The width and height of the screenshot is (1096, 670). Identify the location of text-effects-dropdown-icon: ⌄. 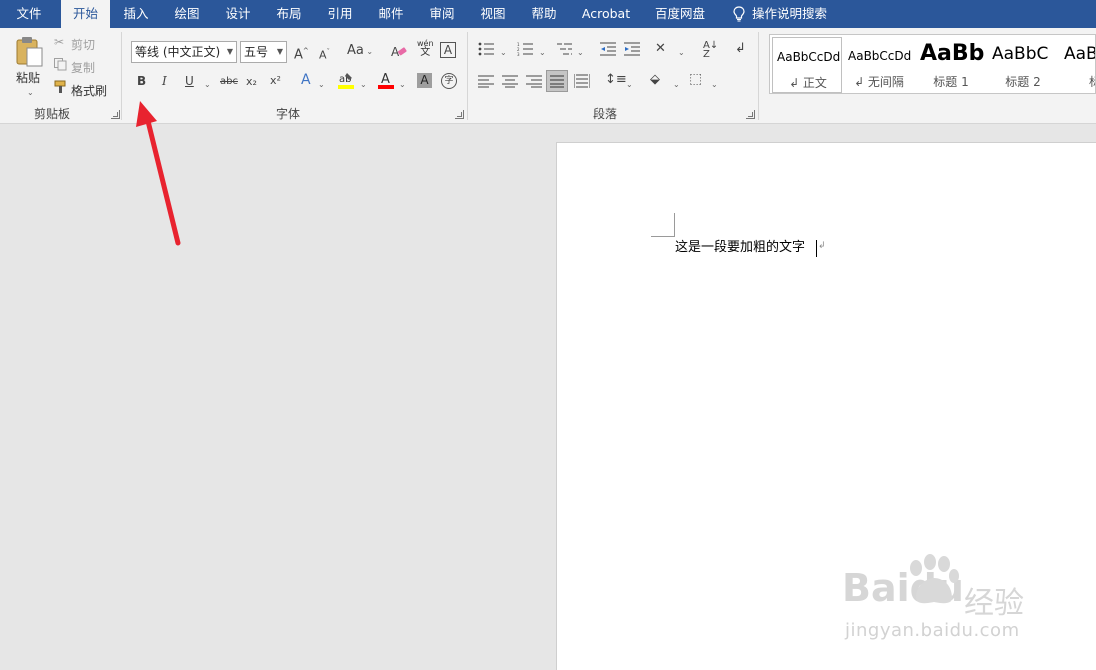
(321, 85).